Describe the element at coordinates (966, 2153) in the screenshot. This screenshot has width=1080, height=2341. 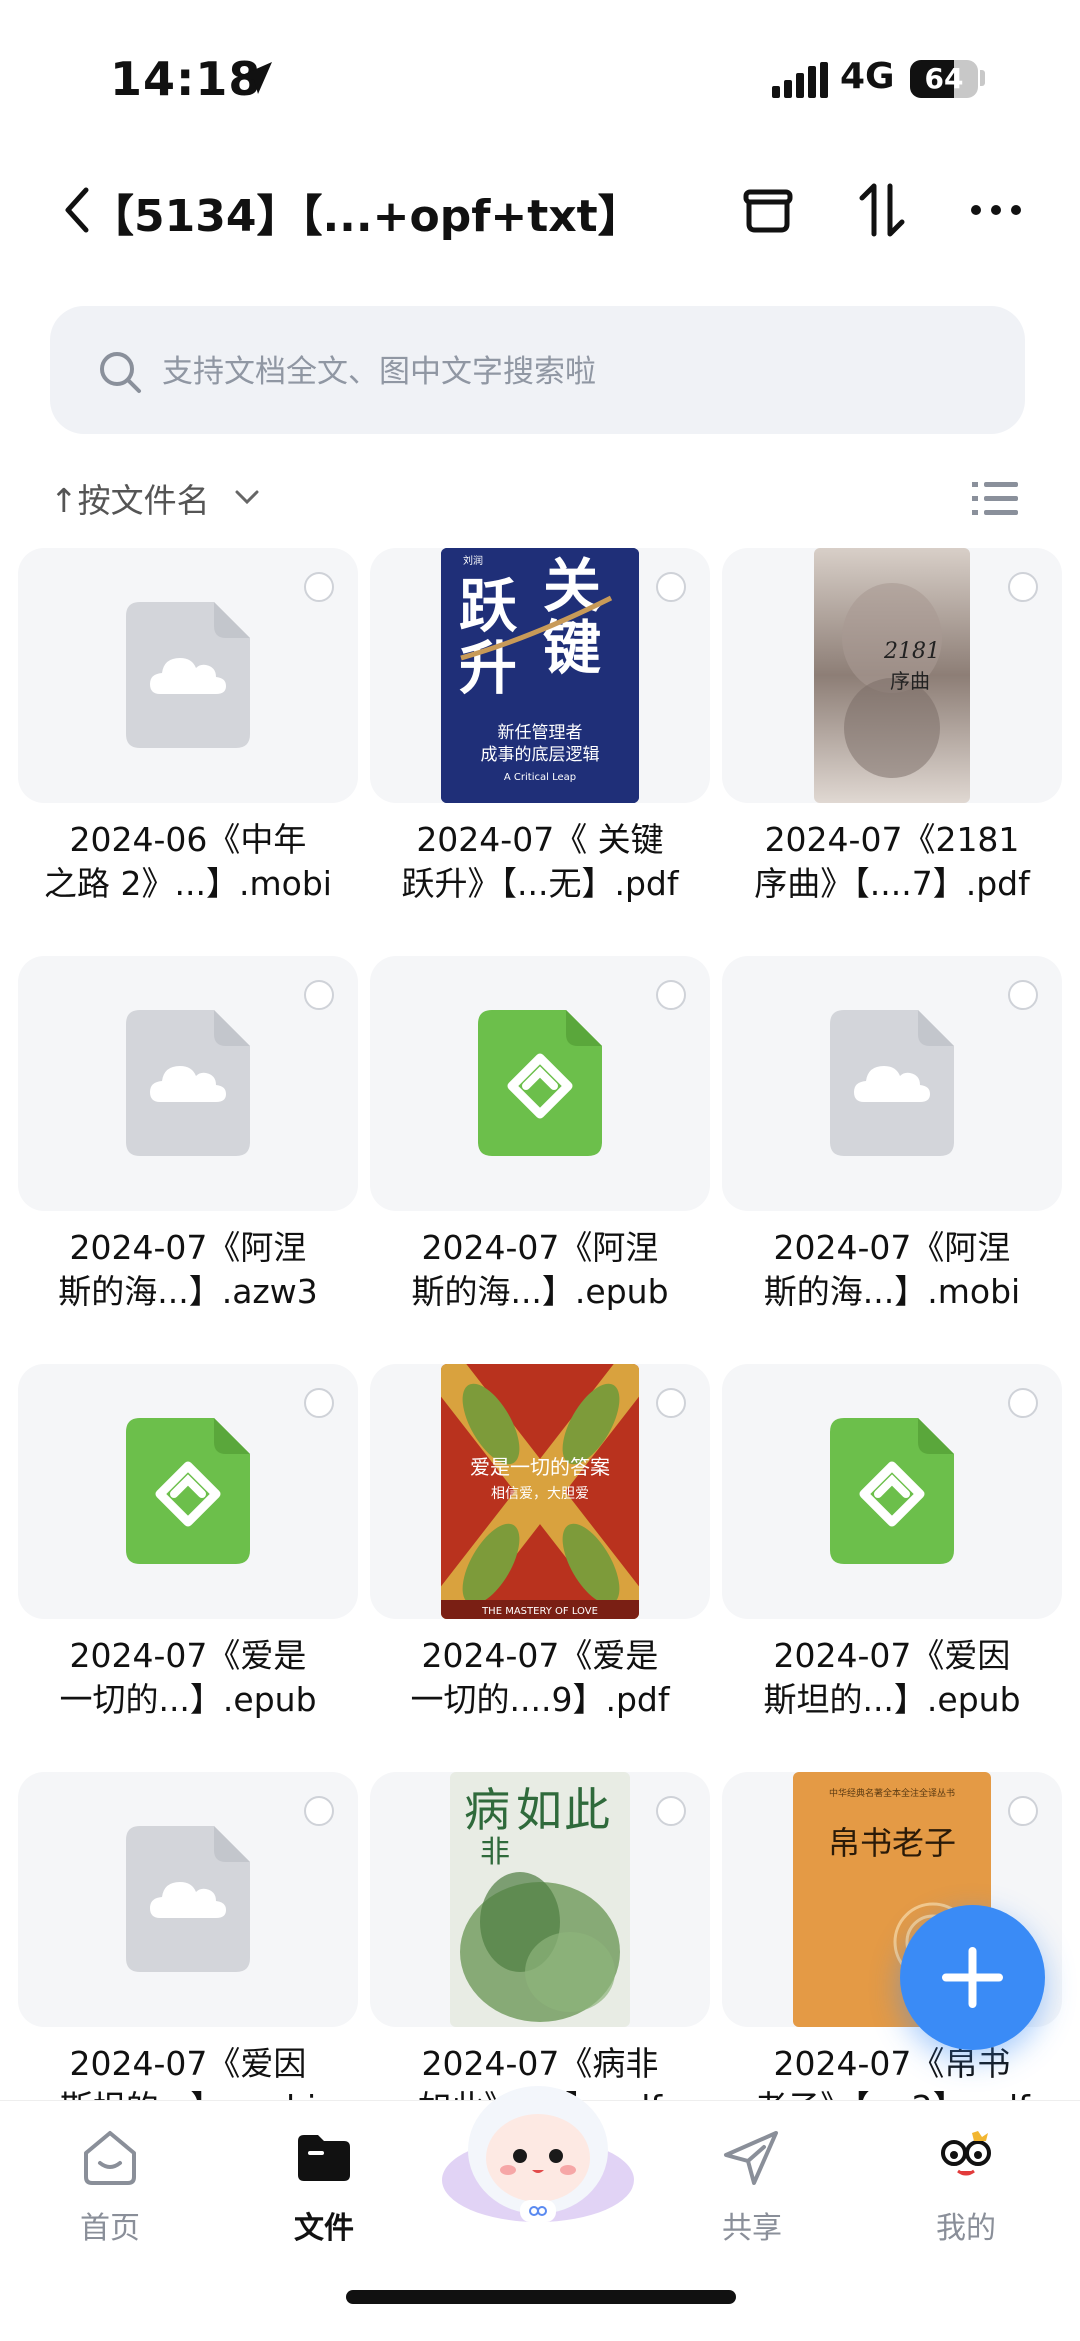
I see `profile-icon` at that location.